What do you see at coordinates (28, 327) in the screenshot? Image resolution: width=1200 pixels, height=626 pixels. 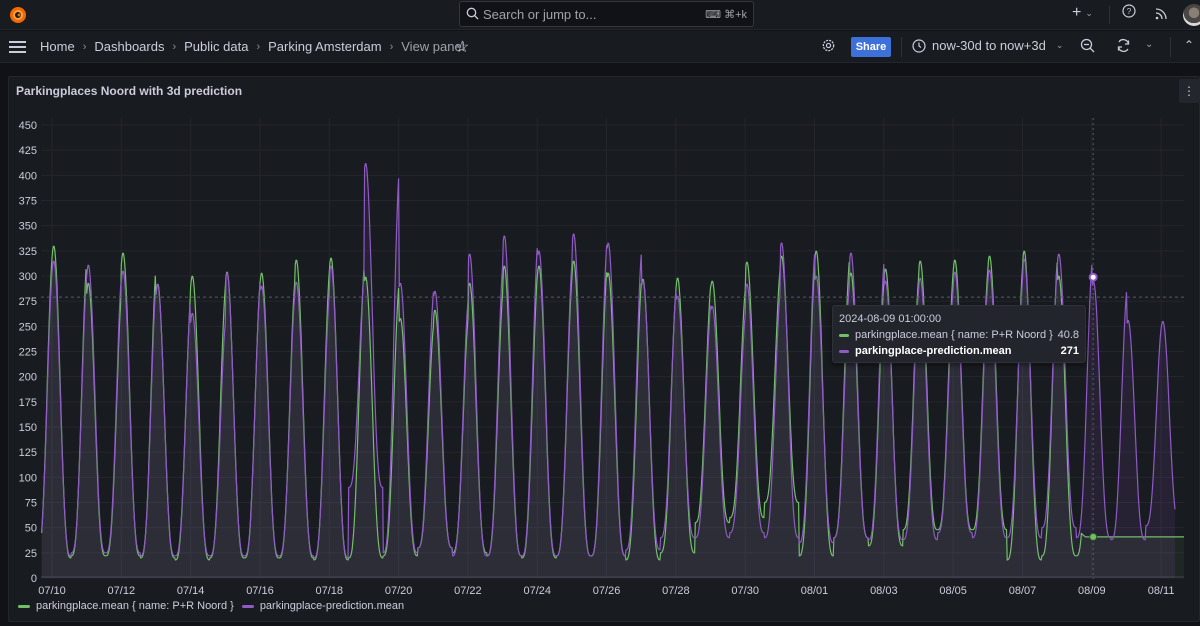 I see `y-tick-label: 250` at bounding box center [28, 327].